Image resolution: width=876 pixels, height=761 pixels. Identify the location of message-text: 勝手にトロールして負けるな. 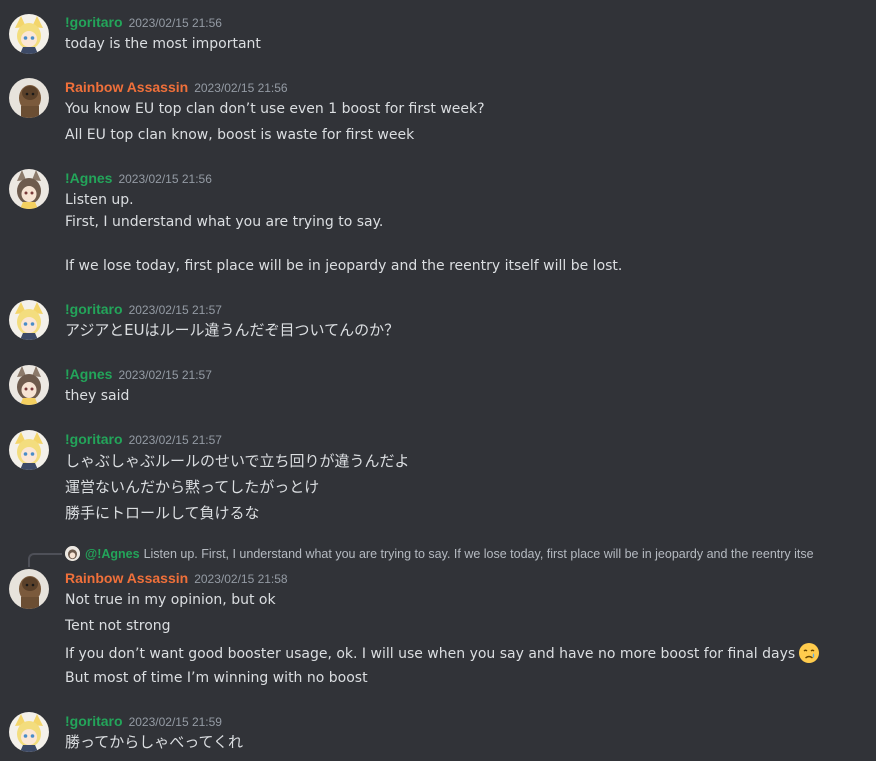
(162, 513).